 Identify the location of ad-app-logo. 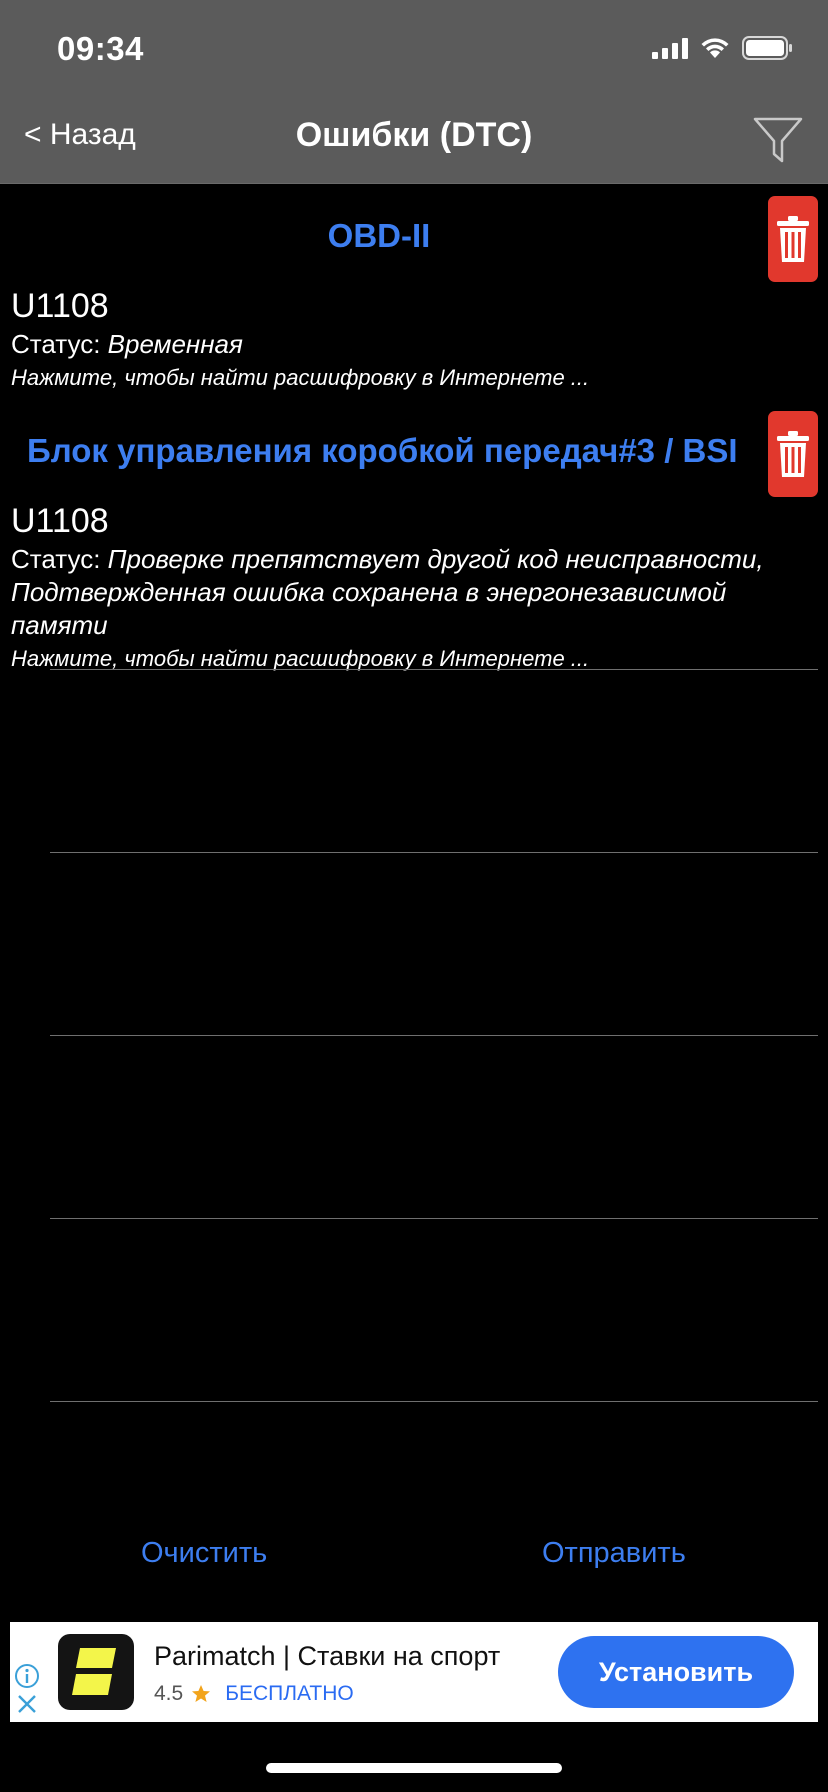
(96, 1672).